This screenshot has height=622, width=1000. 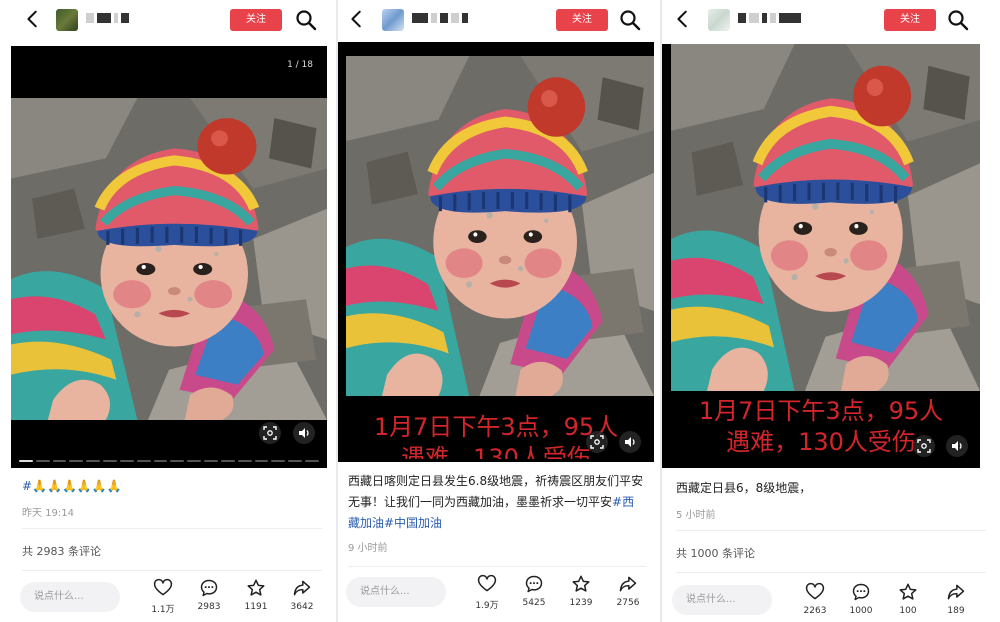 I want to click on video-caption-line: 1月7日下午3点，95人, so click(x=821, y=411).